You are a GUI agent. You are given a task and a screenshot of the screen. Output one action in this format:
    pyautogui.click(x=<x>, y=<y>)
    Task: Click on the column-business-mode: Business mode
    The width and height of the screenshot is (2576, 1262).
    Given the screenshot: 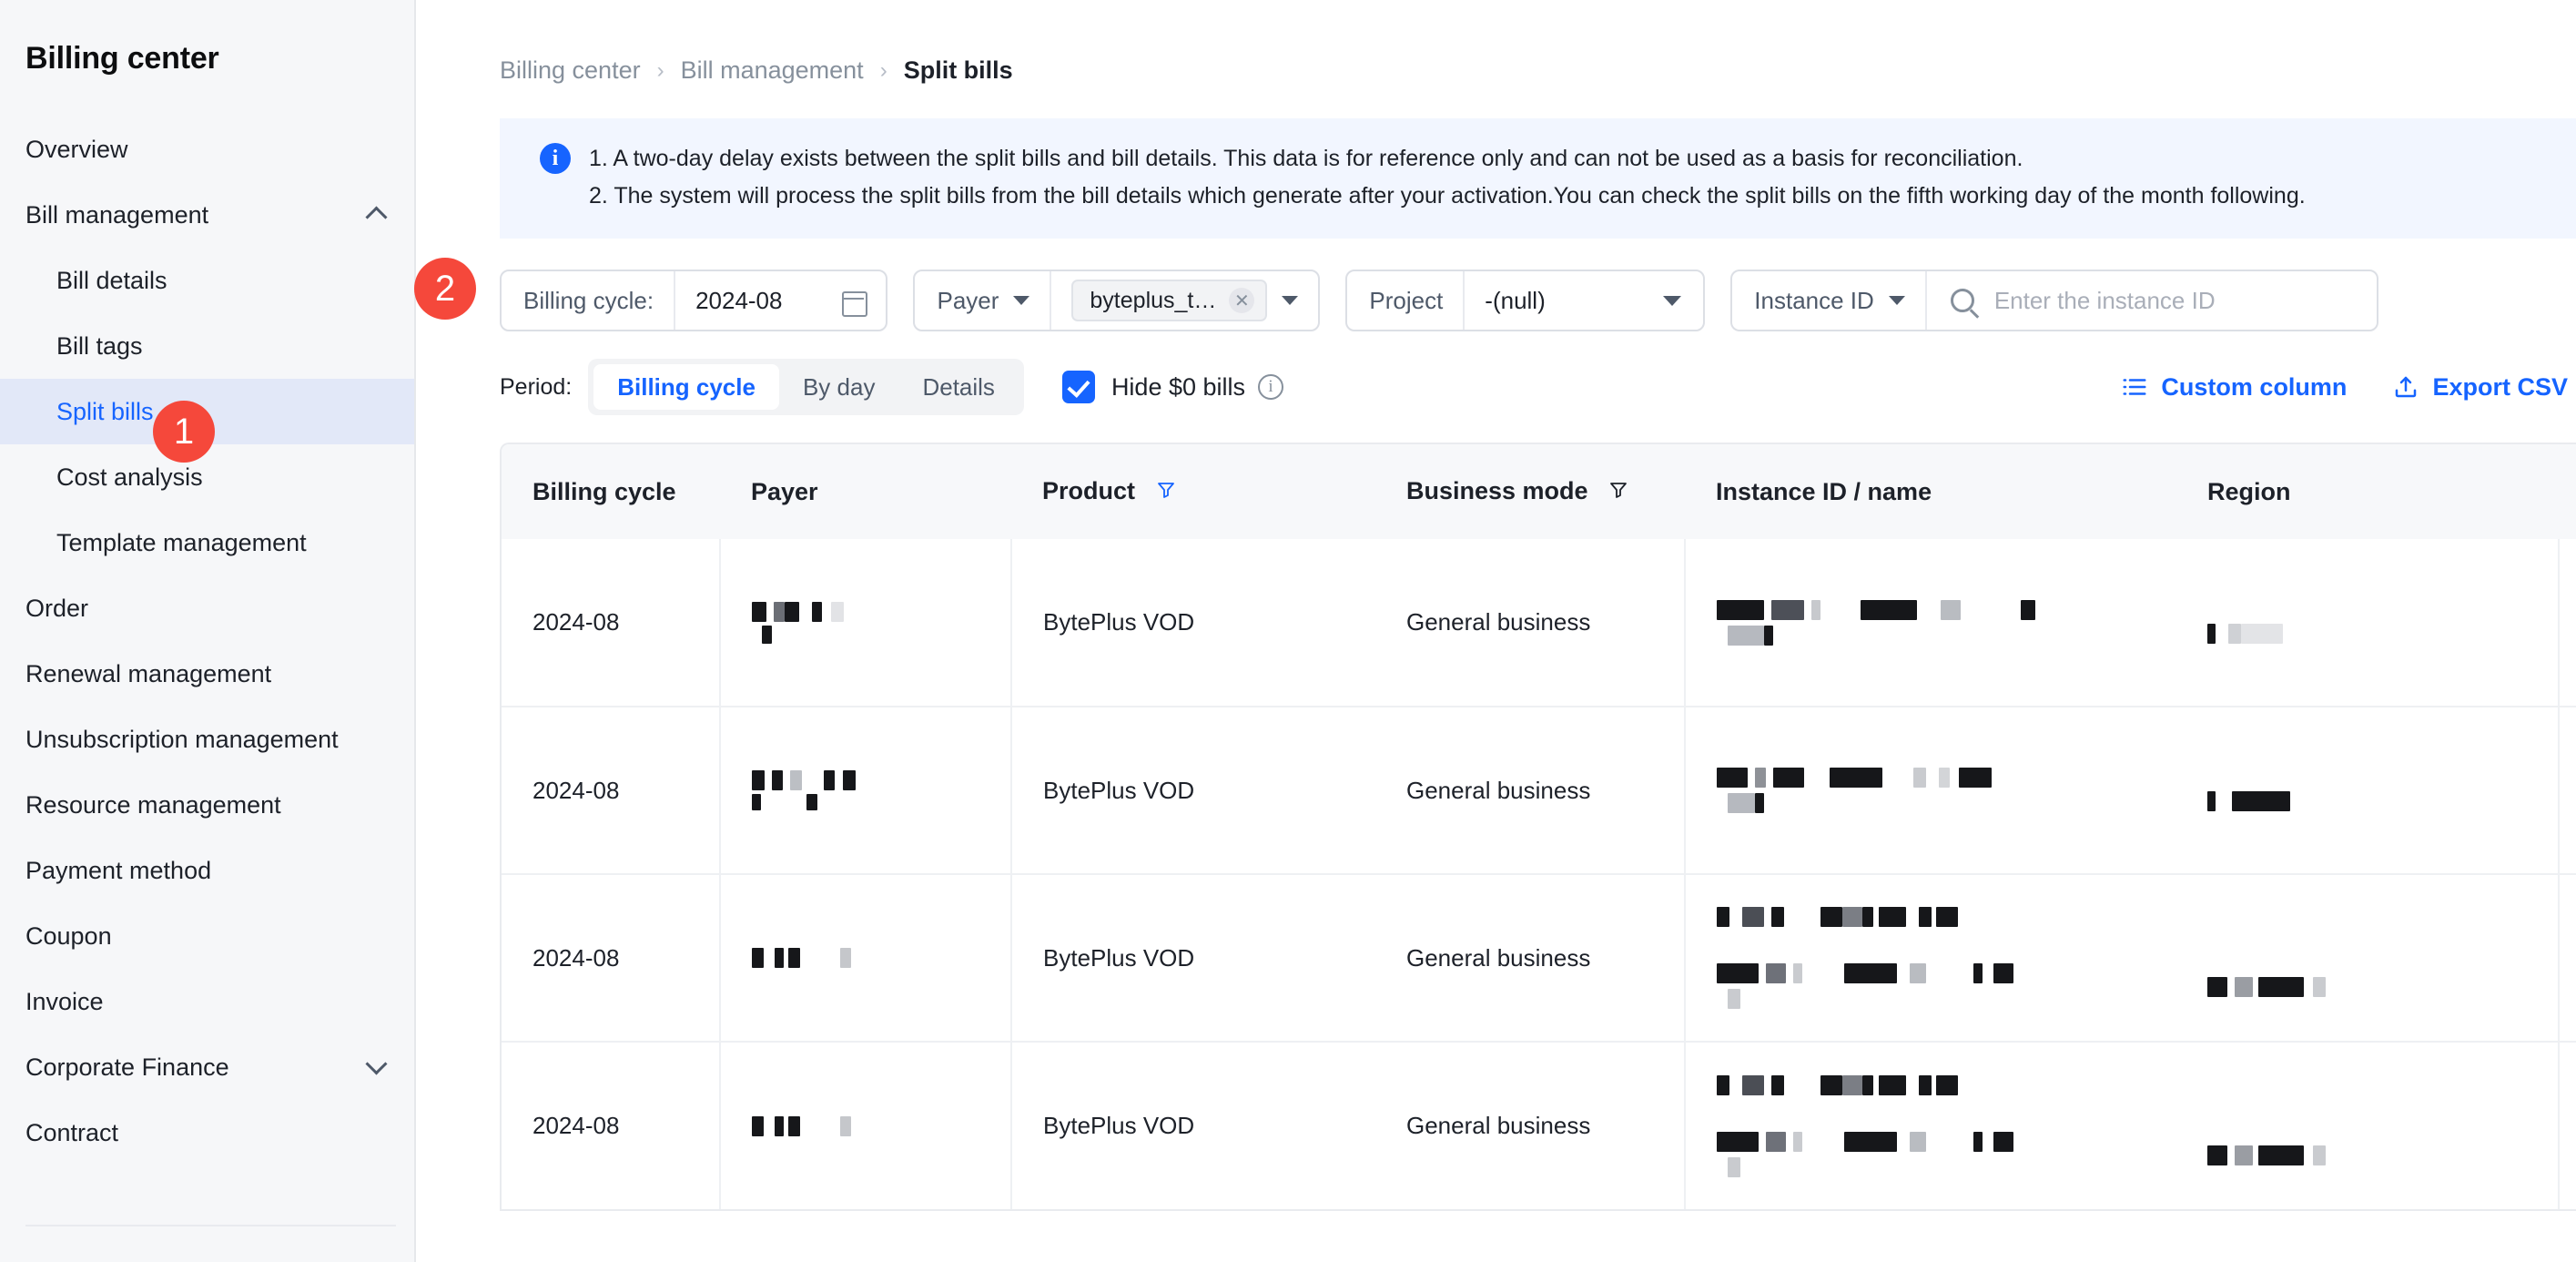 What is the action you would take?
    pyautogui.click(x=1530, y=492)
    